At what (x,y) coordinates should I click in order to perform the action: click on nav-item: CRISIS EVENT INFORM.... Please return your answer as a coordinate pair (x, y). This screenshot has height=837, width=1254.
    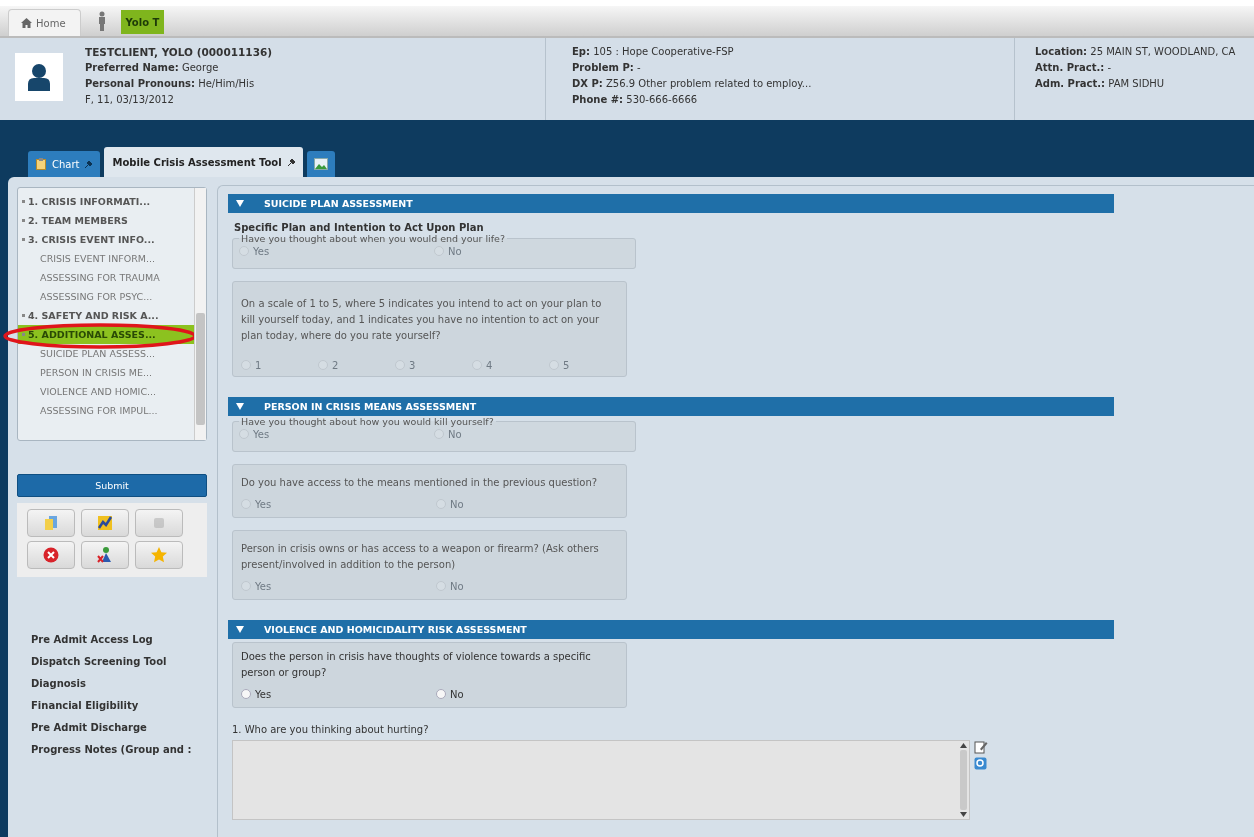
    Looking at the image, I should click on (106, 258).